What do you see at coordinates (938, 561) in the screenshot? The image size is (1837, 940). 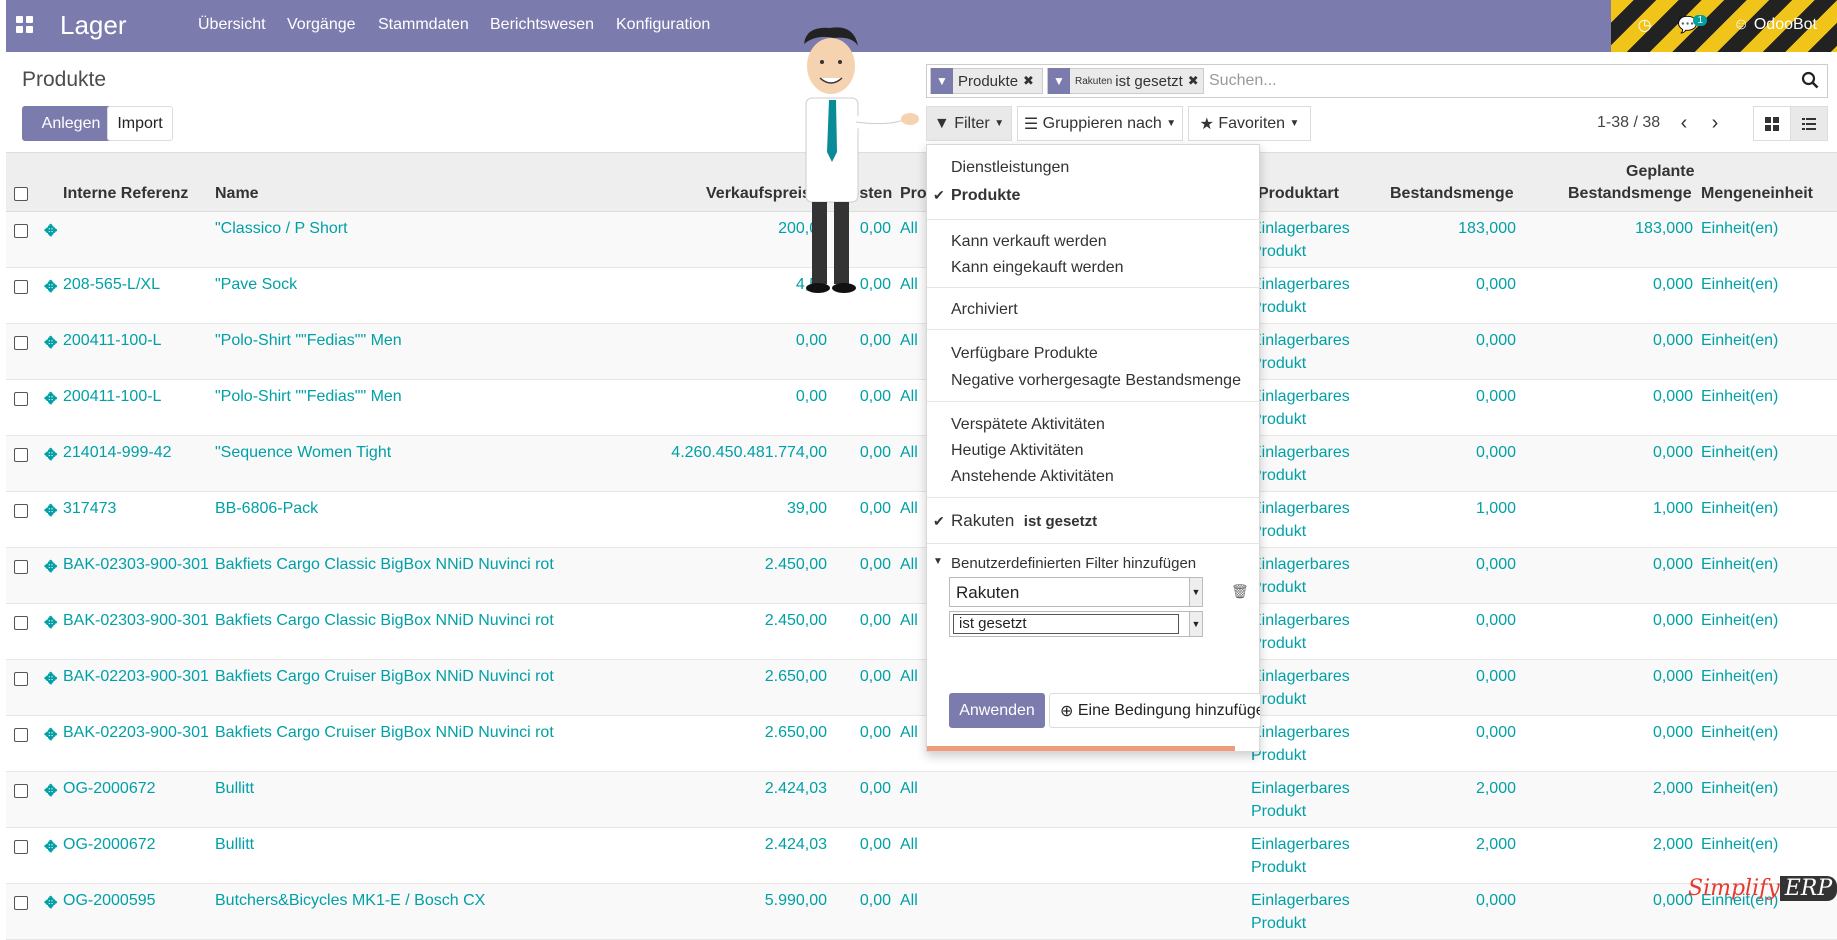 I see `caret-down-icon: ▼` at bounding box center [938, 561].